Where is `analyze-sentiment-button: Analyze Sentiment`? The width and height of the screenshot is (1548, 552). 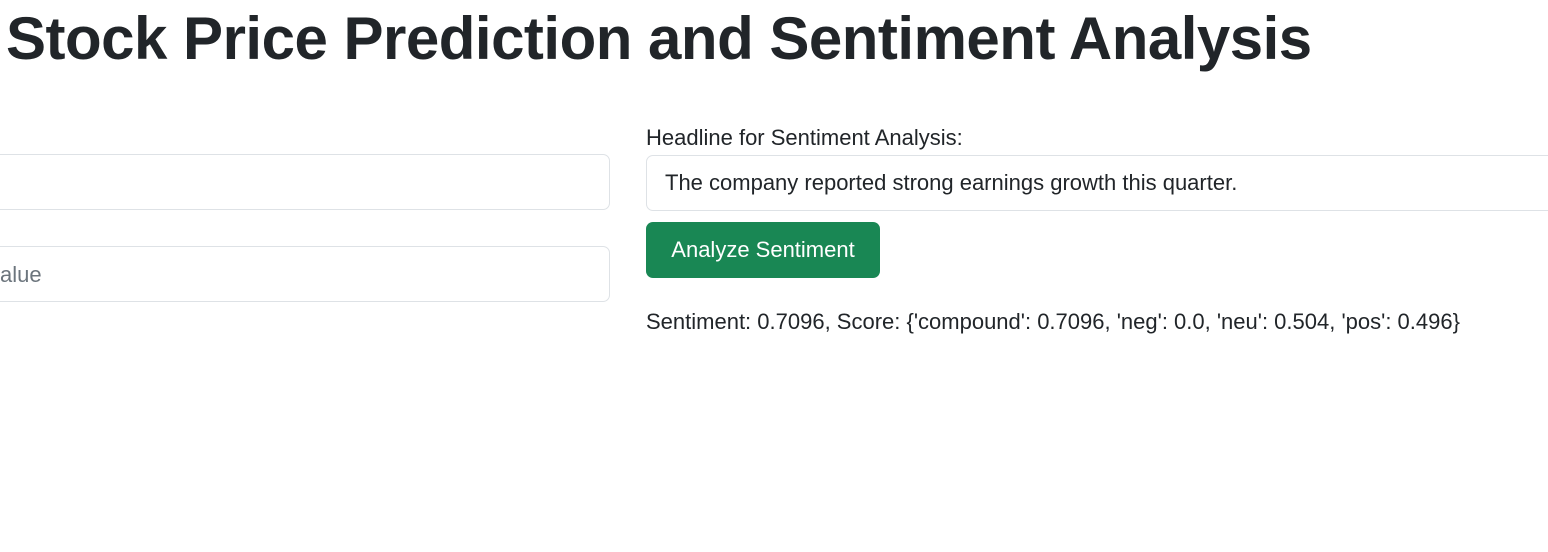 analyze-sentiment-button: Analyze Sentiment is located at coordinates (763, 250).